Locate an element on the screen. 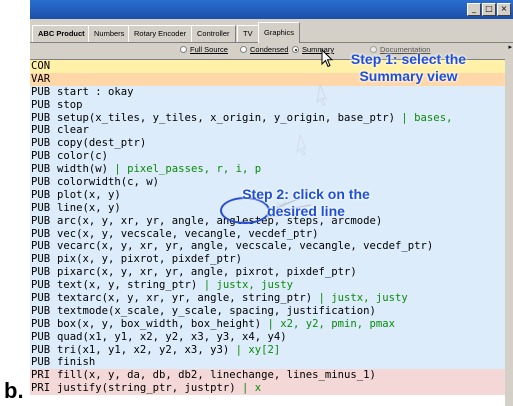 This screenshot has height=406, width=513. method-signature: pix(x, y, pixrot, pixdef_ptr) is located at coordinates (149, 259).